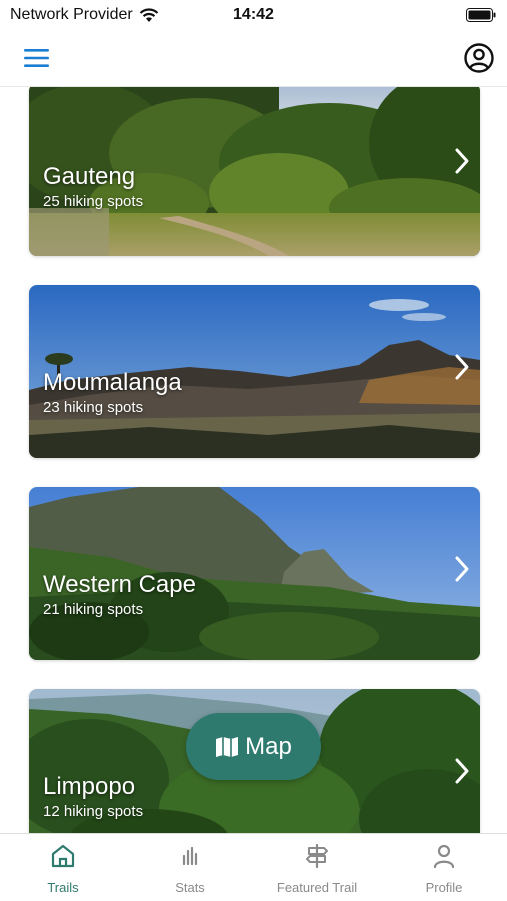  What do you see at coordinates (93, 407) in the screenshot?
I see `region-spot-count: 23 hiking spots` at bounding box center [93, 407].